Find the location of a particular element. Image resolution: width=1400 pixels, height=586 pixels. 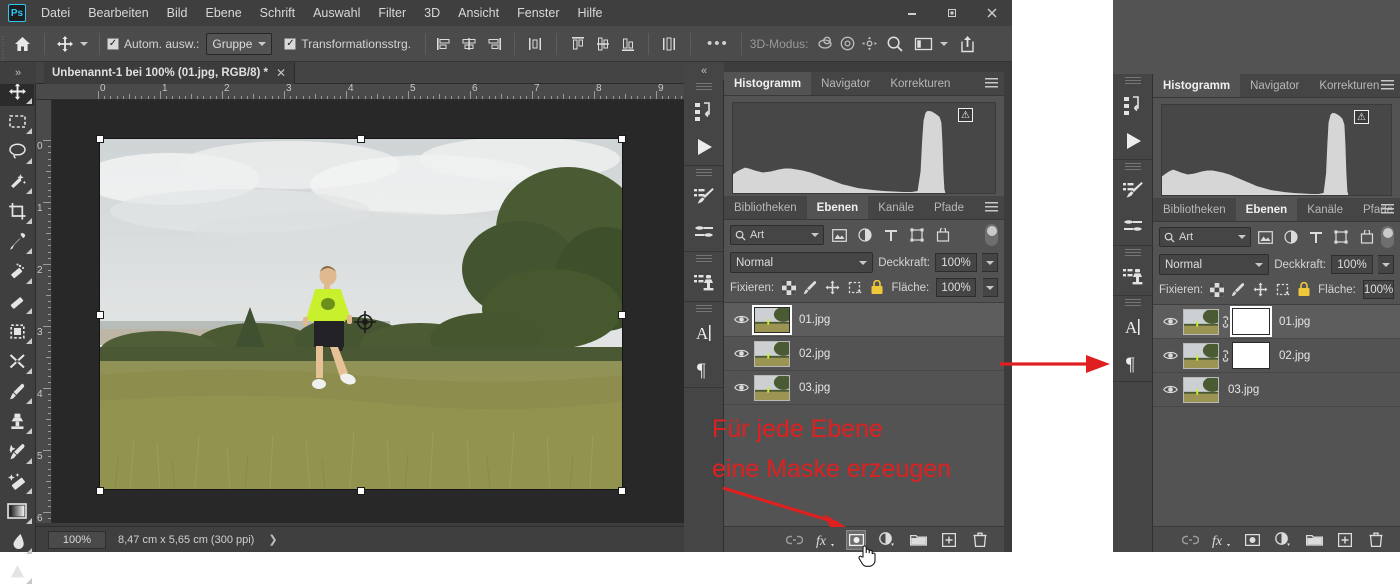

menu-item-ansicht: Ansicht is located at coordinates (478, 13).